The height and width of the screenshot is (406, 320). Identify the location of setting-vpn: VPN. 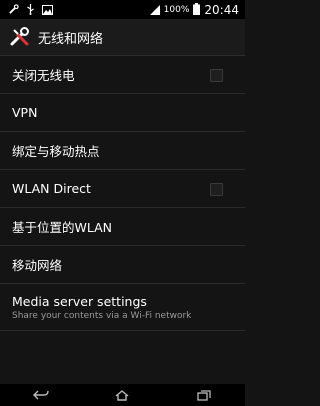
(122, 113).